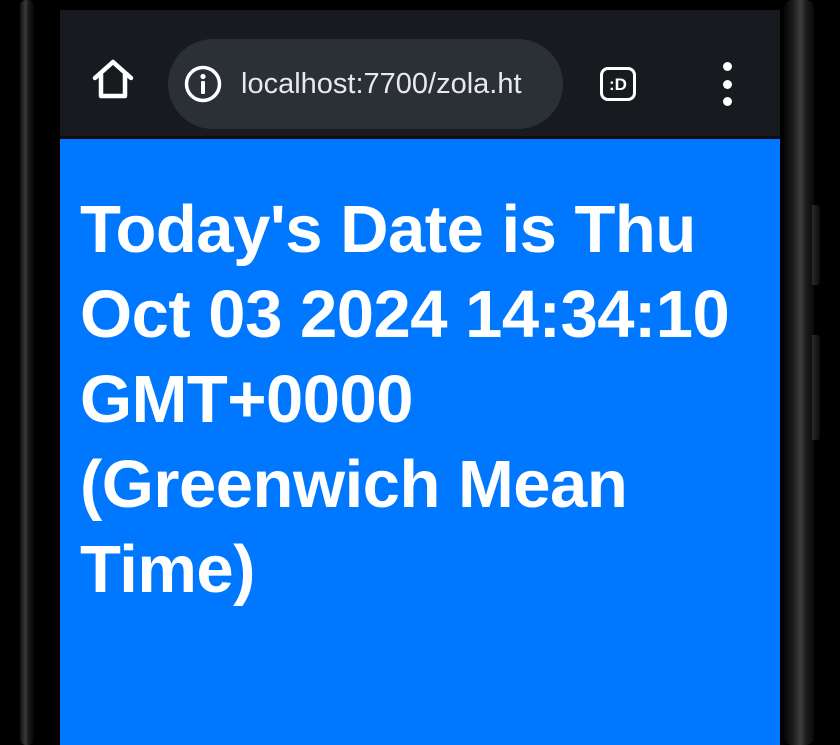 This screenshot has width=840, height=745. I want to click on home-button, so click(113, 79).